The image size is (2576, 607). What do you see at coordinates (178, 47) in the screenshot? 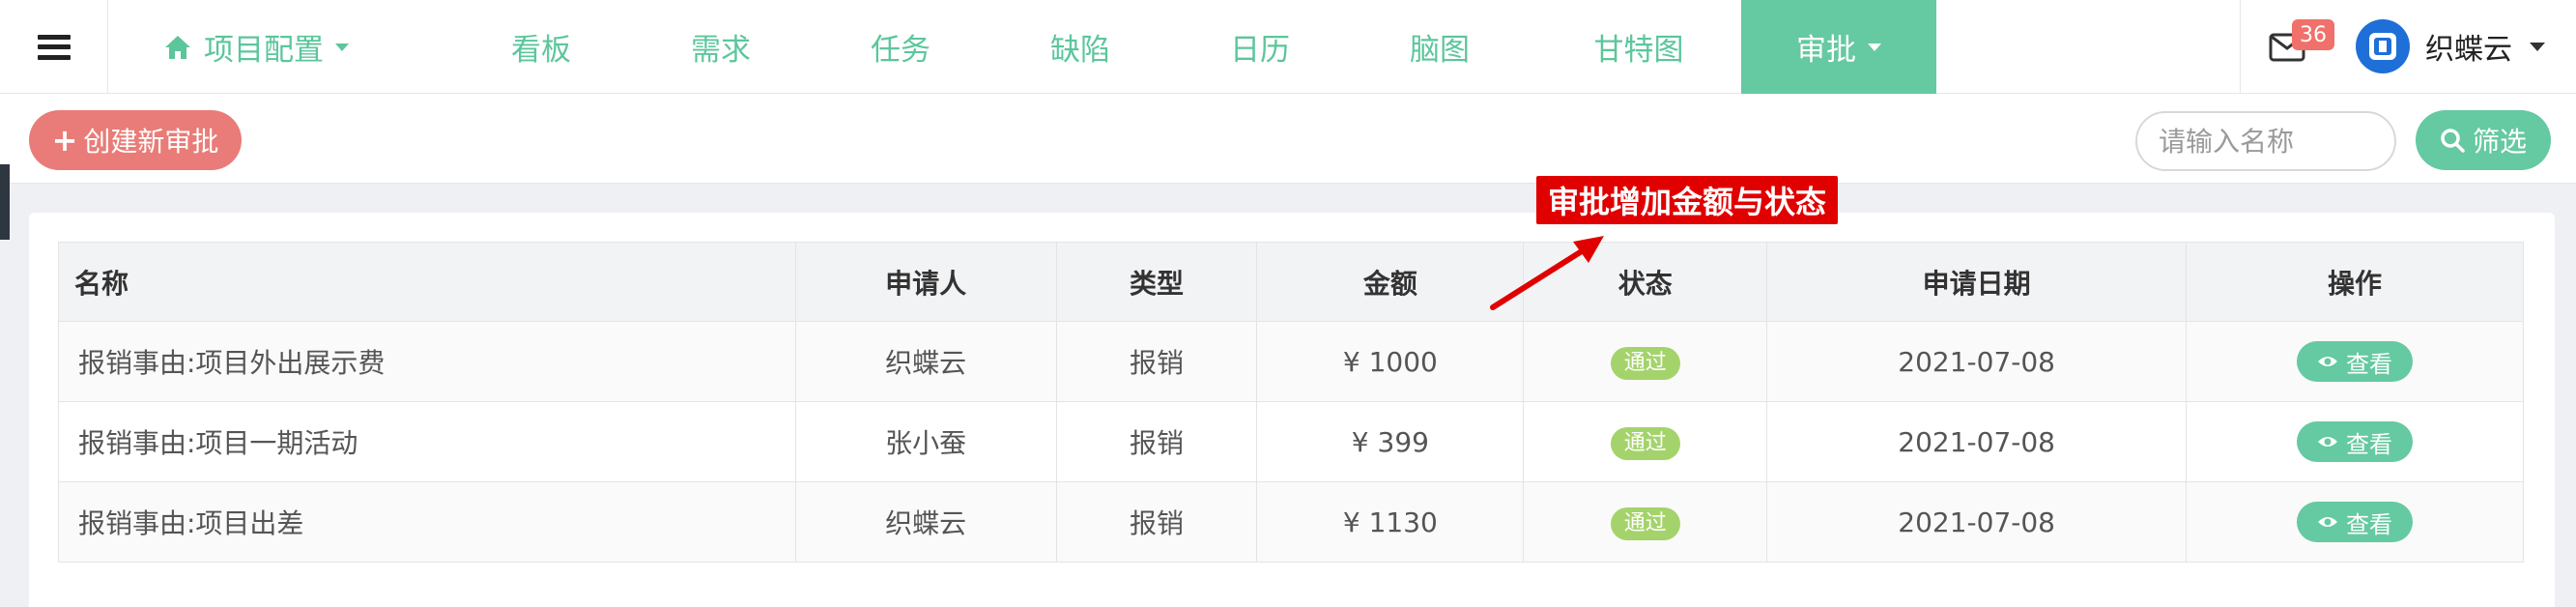
I see `home-icon` at bounding box center [178, 47].